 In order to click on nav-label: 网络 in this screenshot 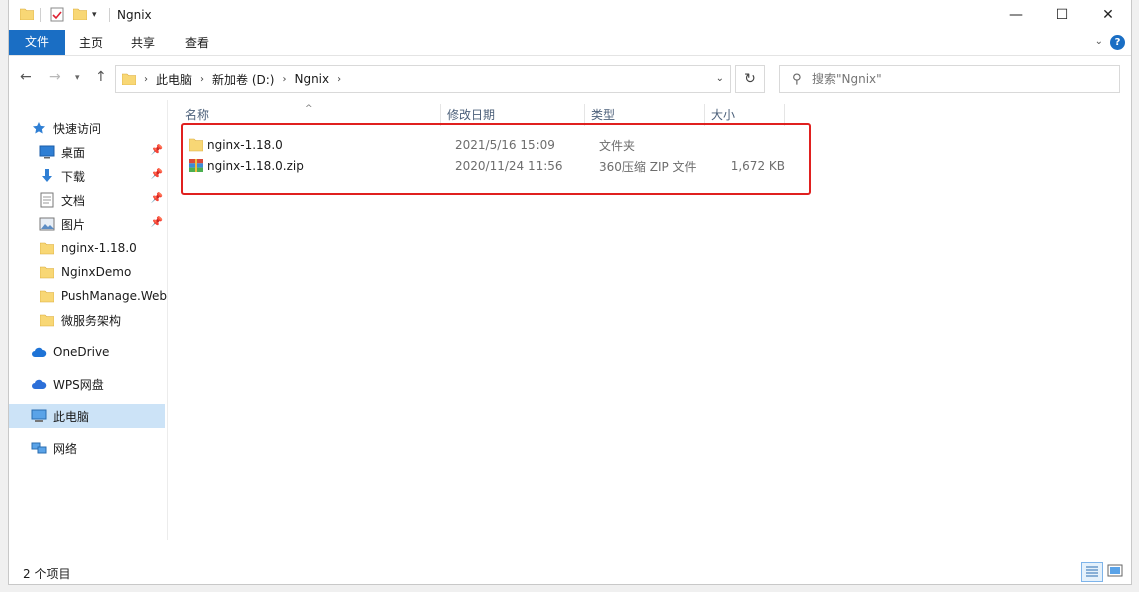, I will do `click(65, 448)`.